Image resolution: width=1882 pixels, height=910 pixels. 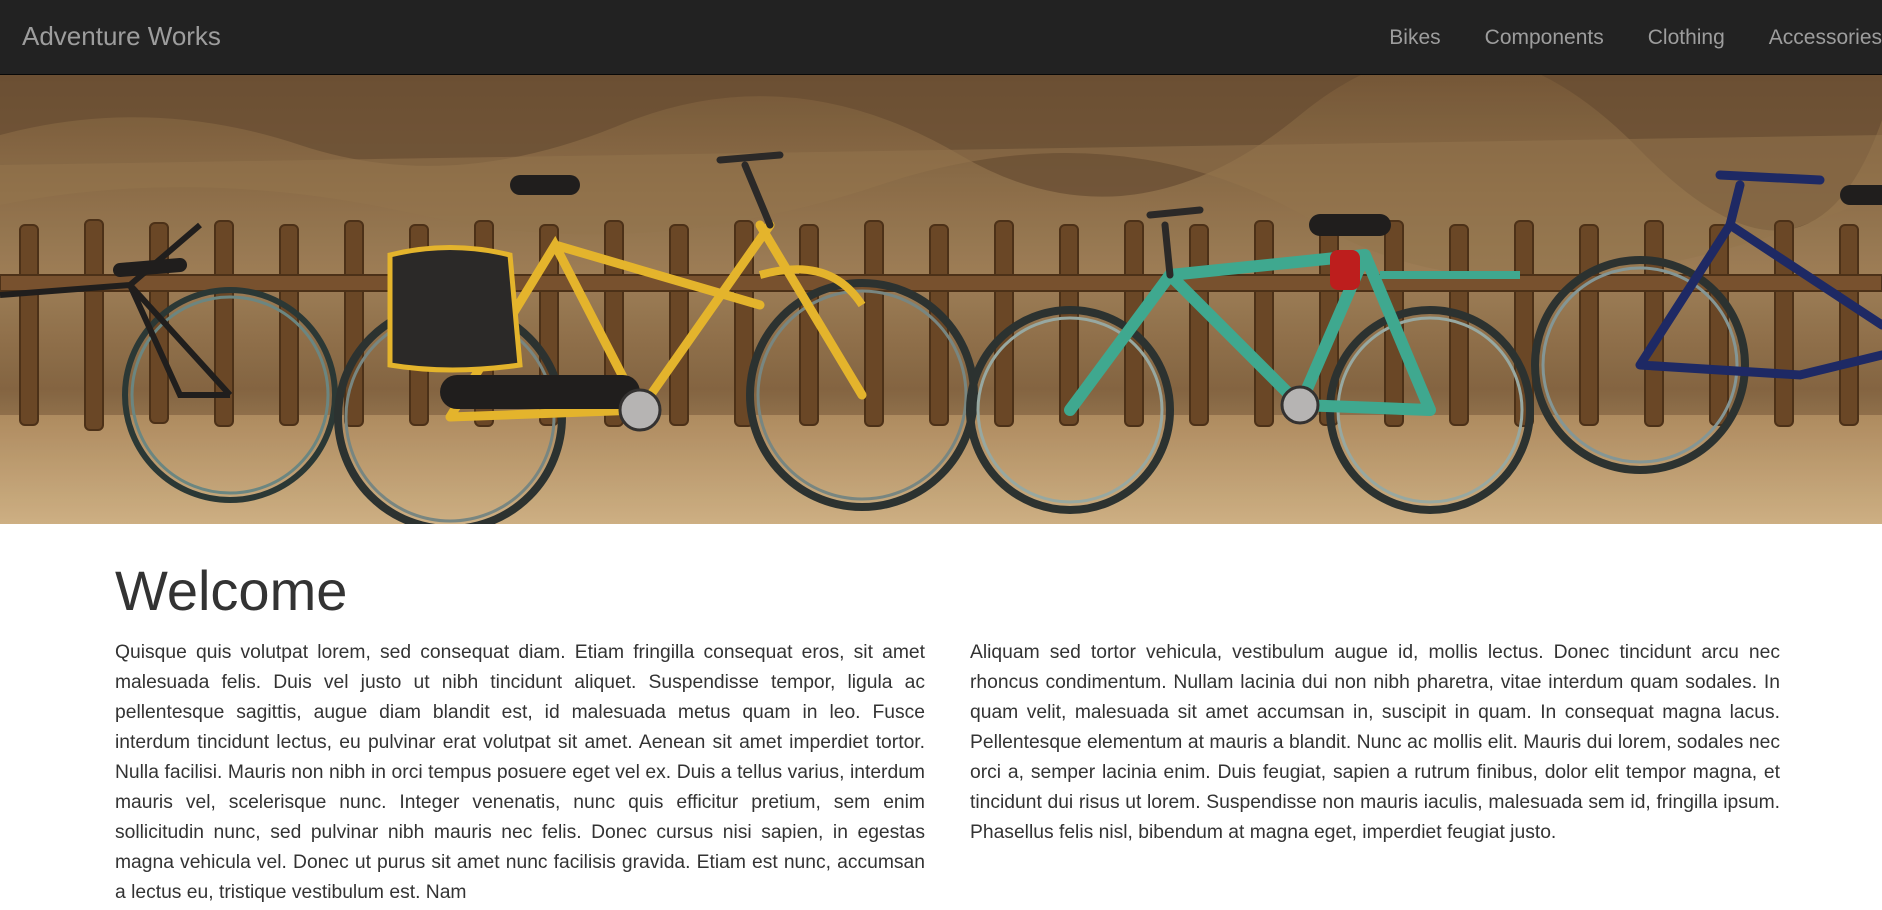 What do you see at coordinates (1544, 38) in the screenshot?
I see `nav-link-components: Components` at bounding box center [1544, 38].